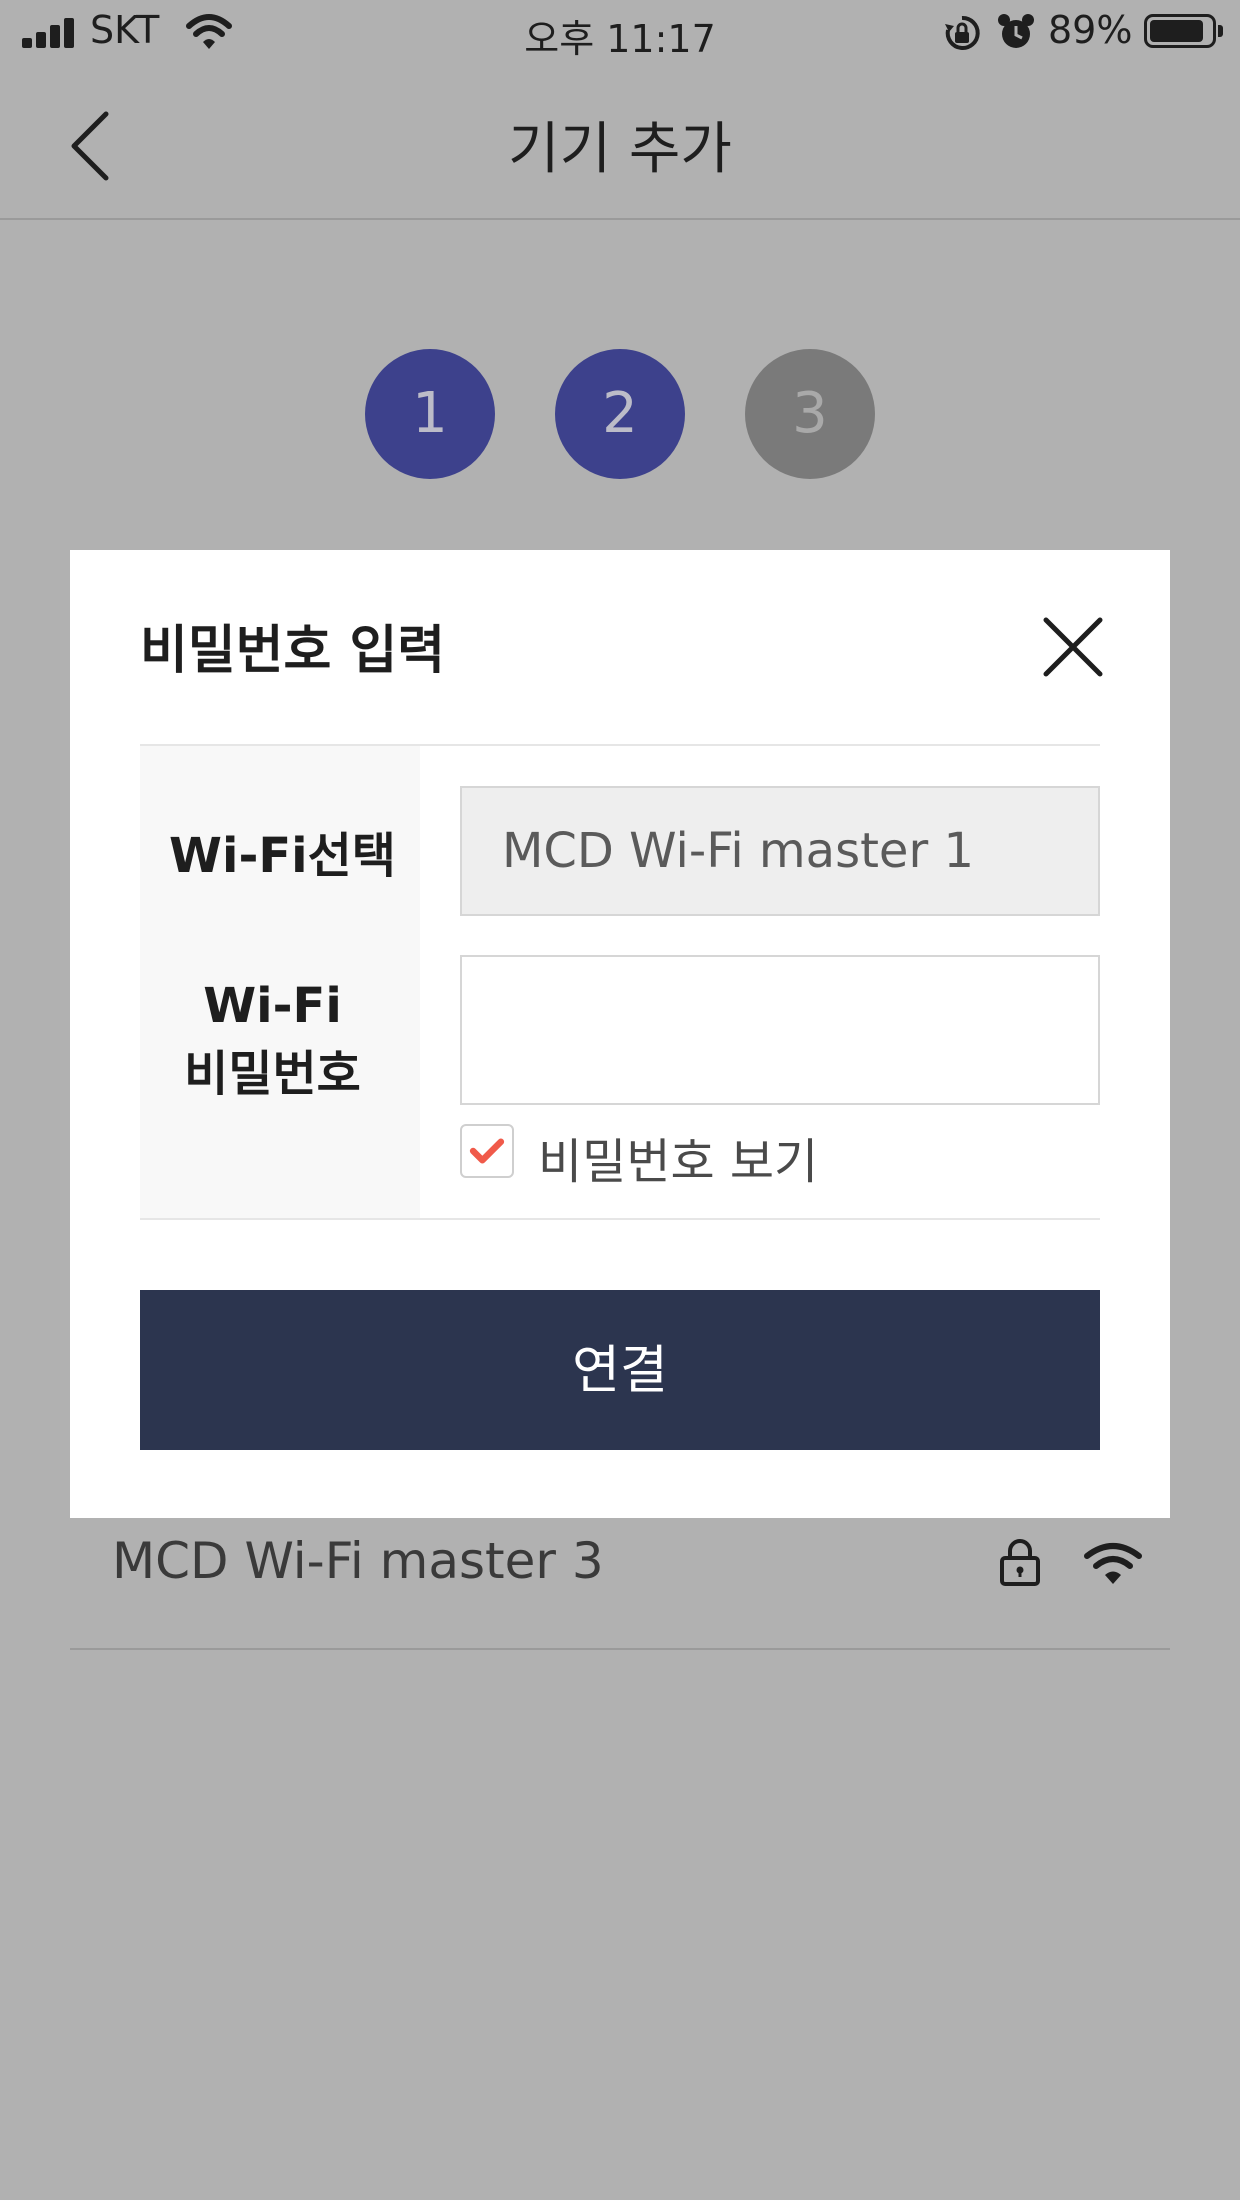 The height and width of the screenshot is (2200, 1240). I want to click on wifi-password-label: Wi-Fi 비밀번호, so click(272, 1040).